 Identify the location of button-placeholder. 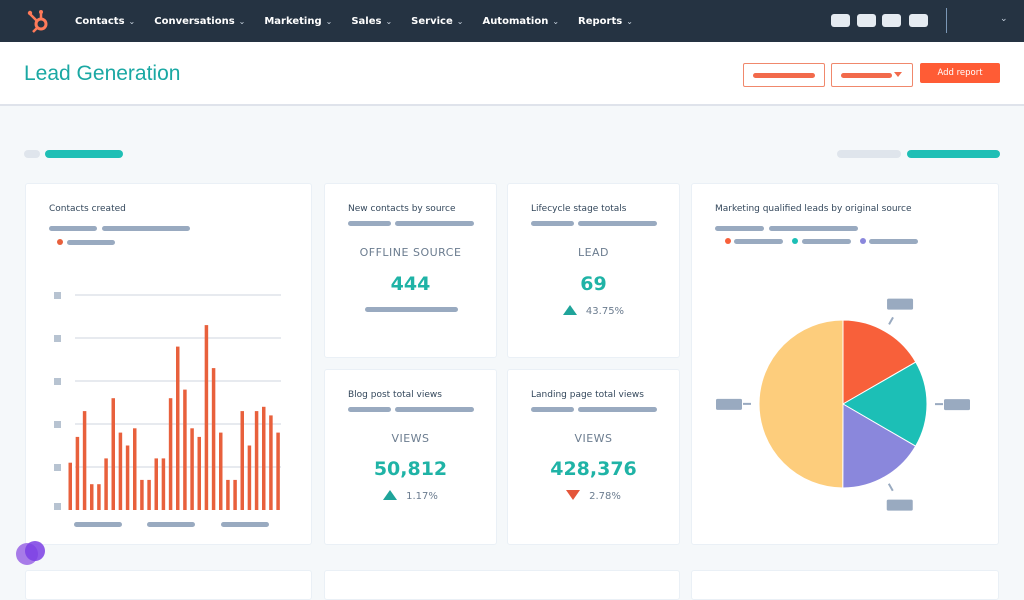
(866, 75).